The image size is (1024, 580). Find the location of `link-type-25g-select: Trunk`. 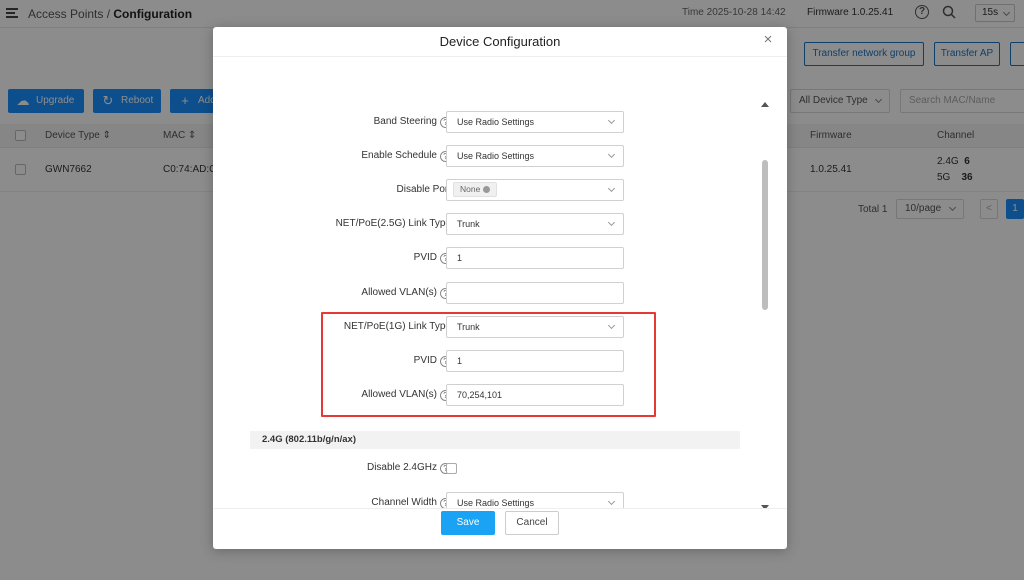

link-type-25g-select: Trunk is located at coordinates (535, 224).